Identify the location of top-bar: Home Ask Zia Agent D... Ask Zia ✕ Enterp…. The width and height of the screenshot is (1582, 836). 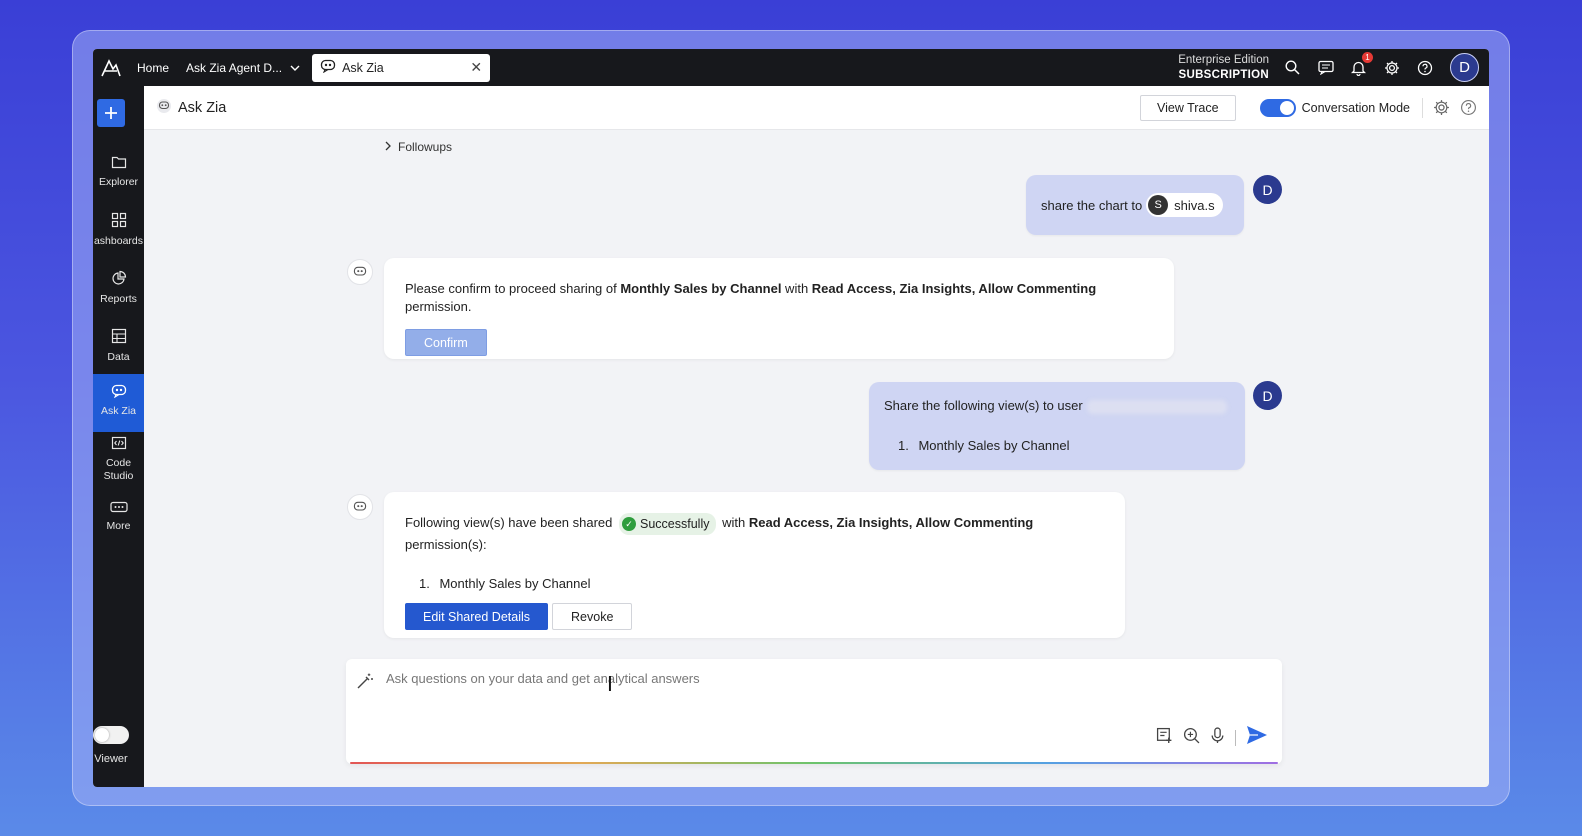
(791, 67).